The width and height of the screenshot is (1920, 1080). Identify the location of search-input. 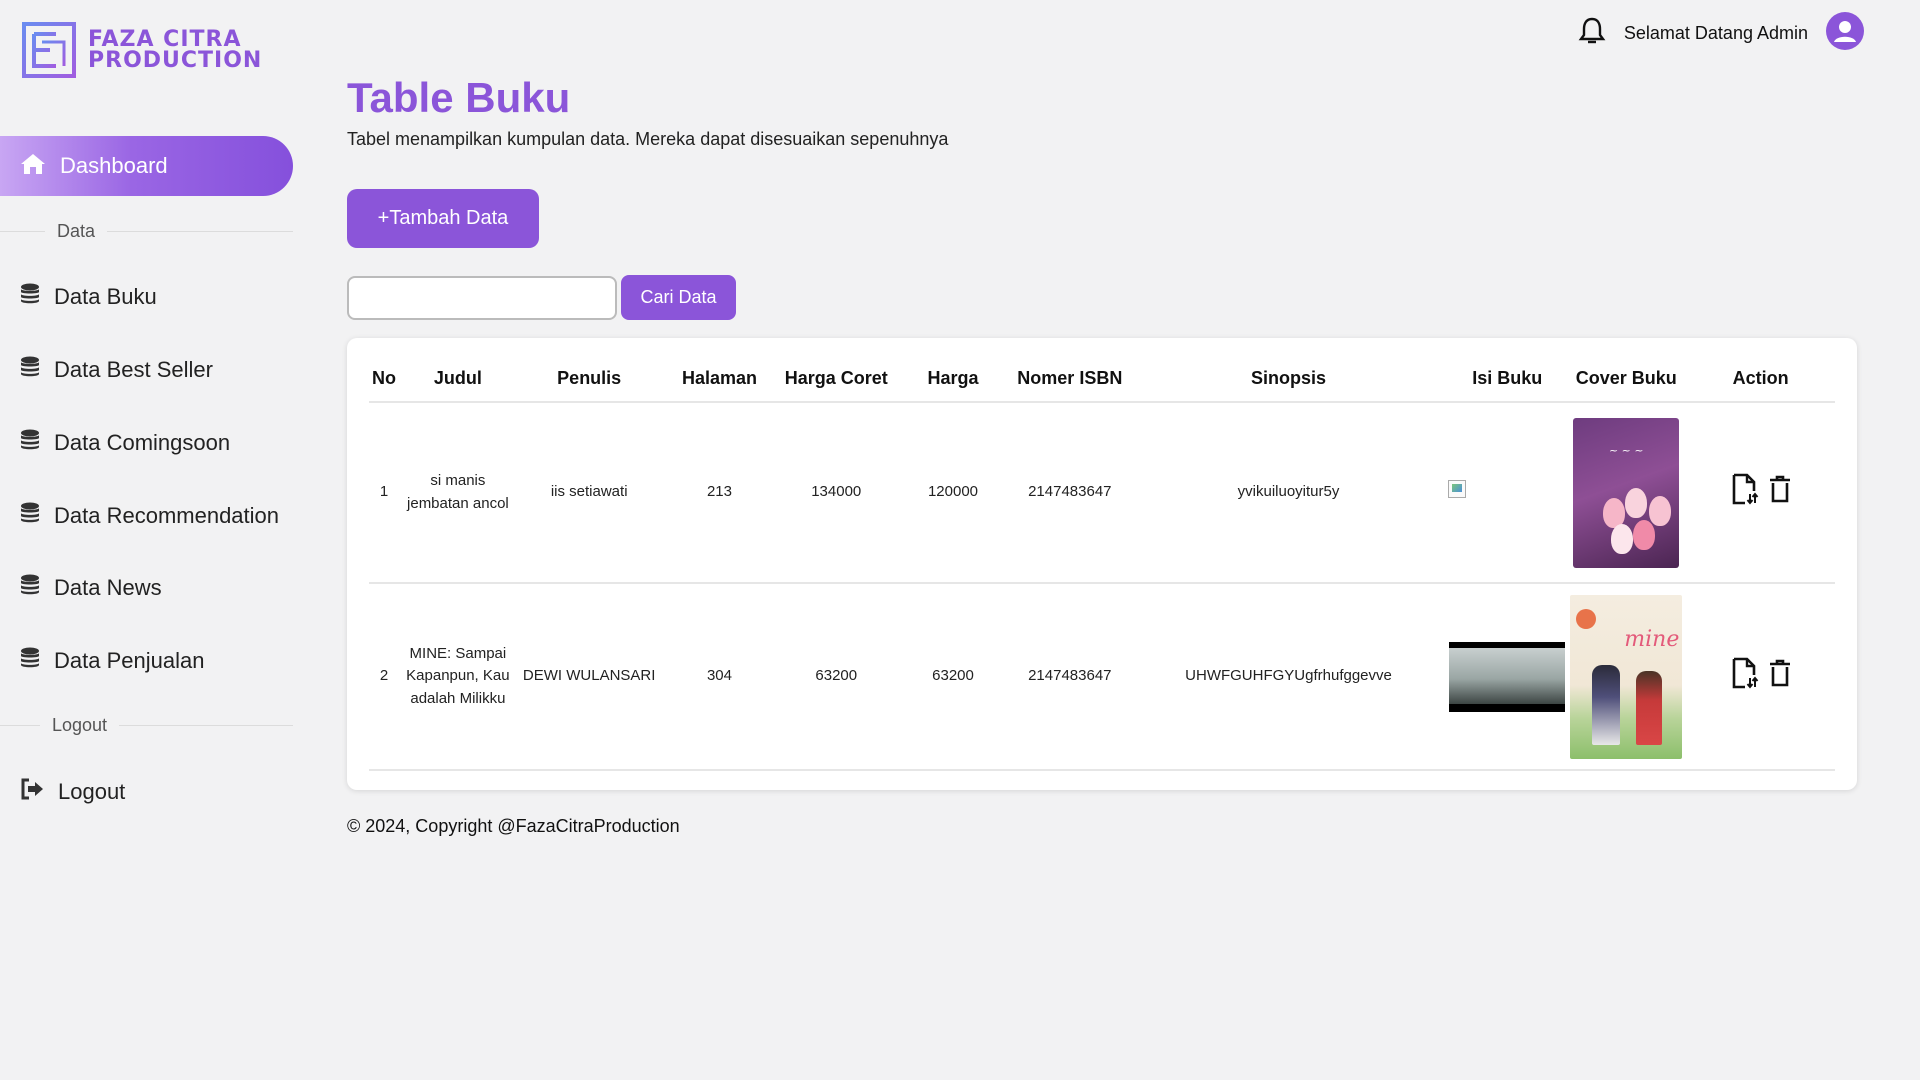
(482, 298).